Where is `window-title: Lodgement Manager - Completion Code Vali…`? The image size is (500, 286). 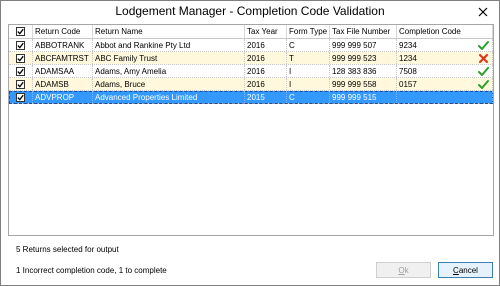 window-title: Lodgement Manager - Completion Code Vali… is located at coordinates (250, 11).